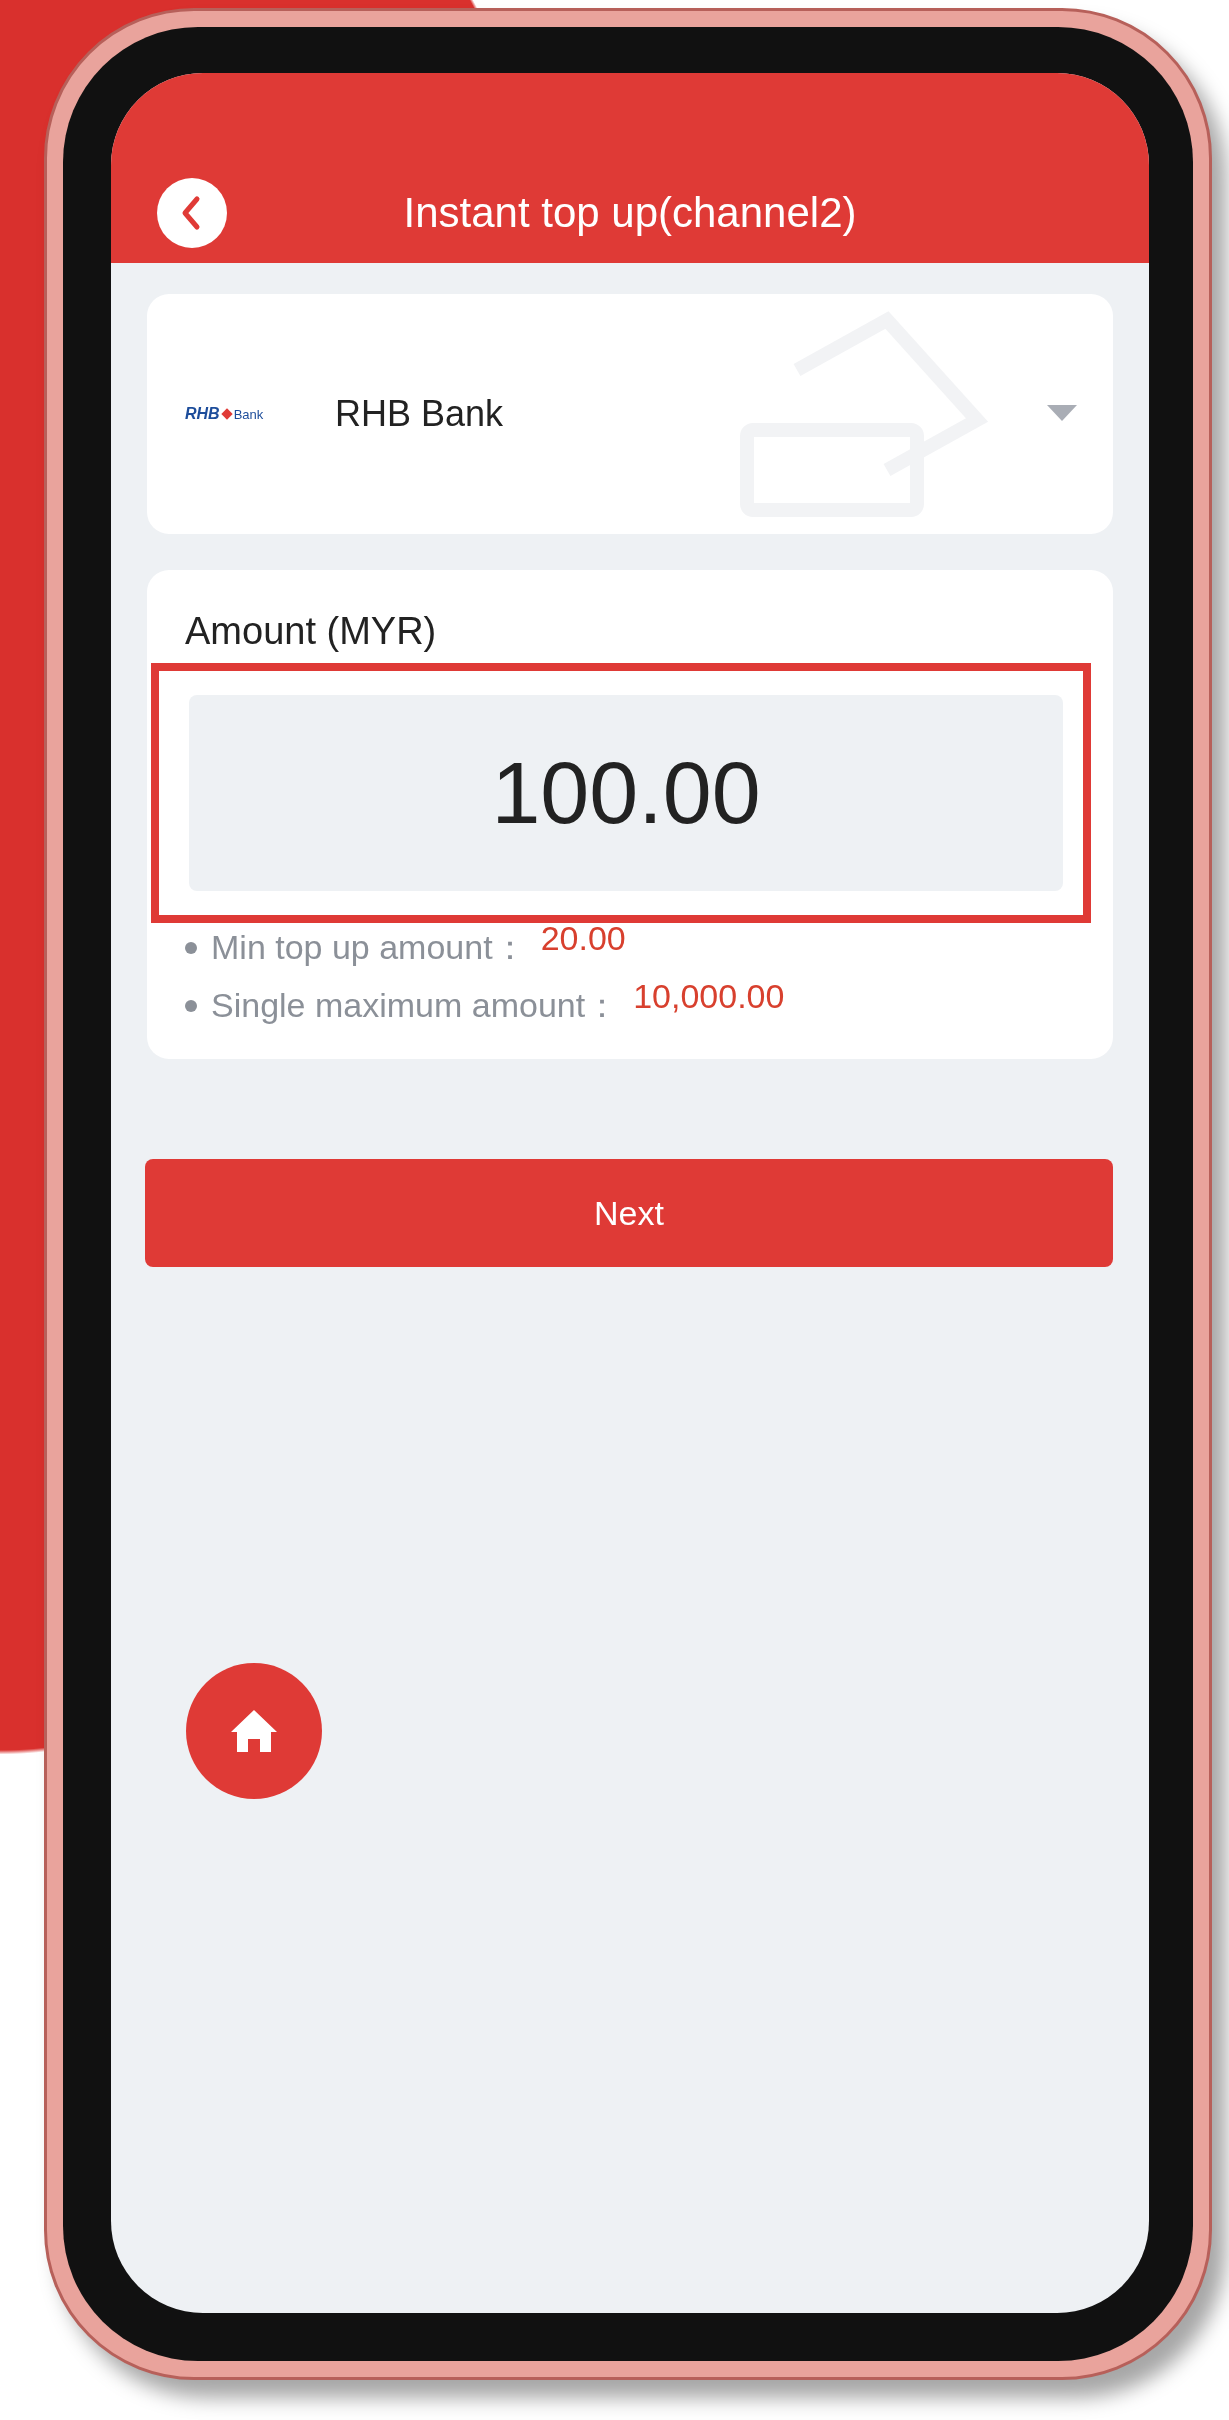 Image resolution: width=1229 pixels, height=2420 pixels. Describe the element at coordinates (1062, 414) in the screenshot. I see `caret-icon` at that location.